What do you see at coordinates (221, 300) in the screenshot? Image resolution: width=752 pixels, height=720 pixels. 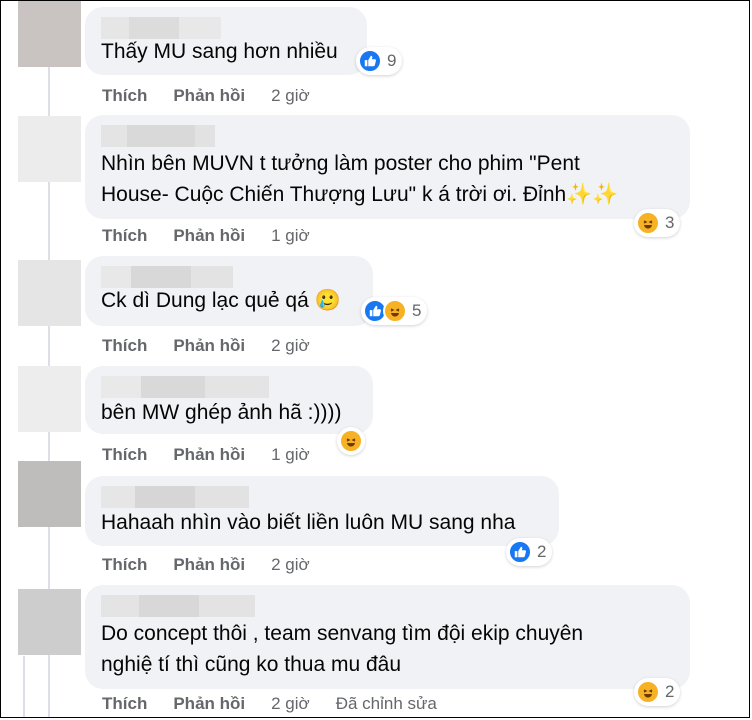 I see `comment-text: Ck dì Dung lạc quẻ qá 🥲` at bounding box center [221, 300].